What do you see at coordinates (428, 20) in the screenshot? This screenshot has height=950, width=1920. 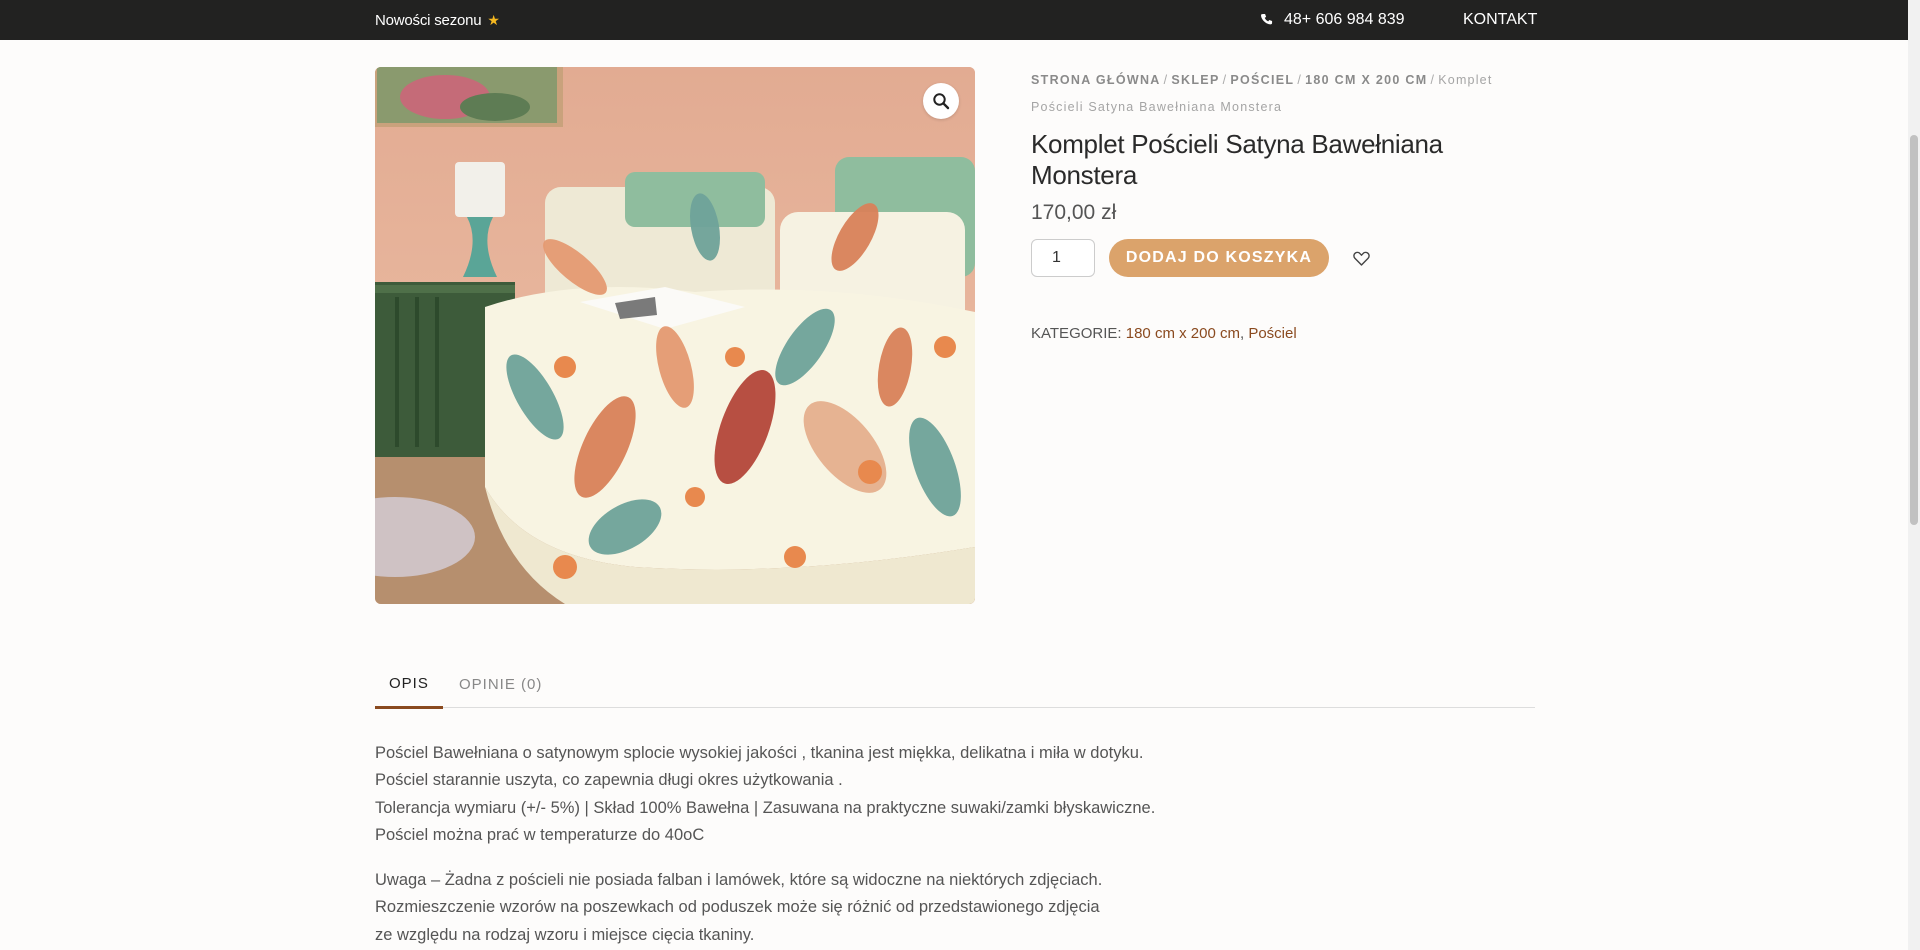 I see `promo-text: Nowości sezonu` at bounding box center [428, 20].